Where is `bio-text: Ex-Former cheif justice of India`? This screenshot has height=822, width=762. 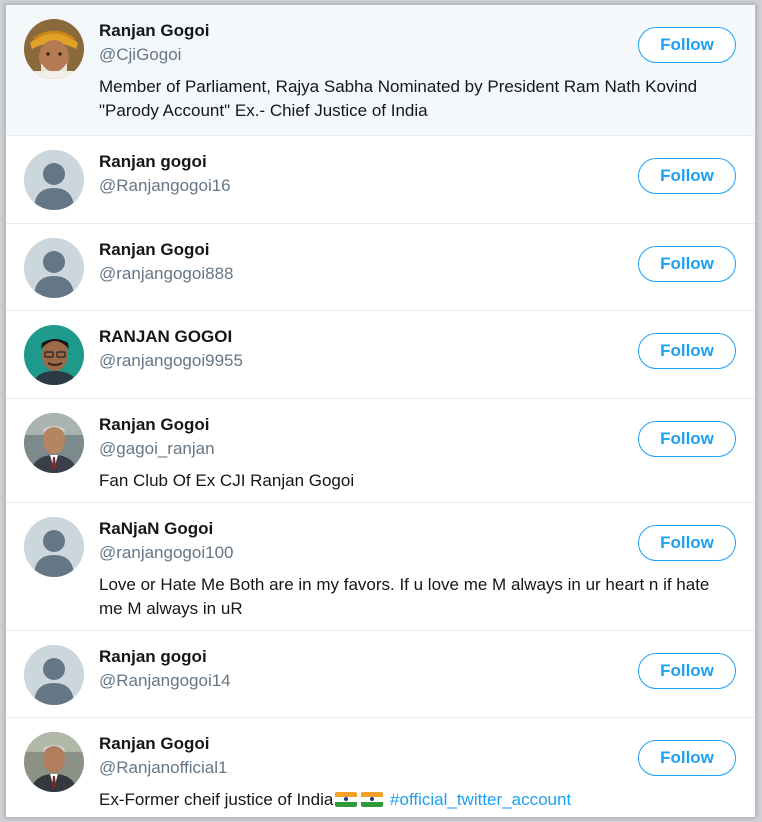
bio-text: Ex-Former cheif justice of India is located at coordinates (216, 799).